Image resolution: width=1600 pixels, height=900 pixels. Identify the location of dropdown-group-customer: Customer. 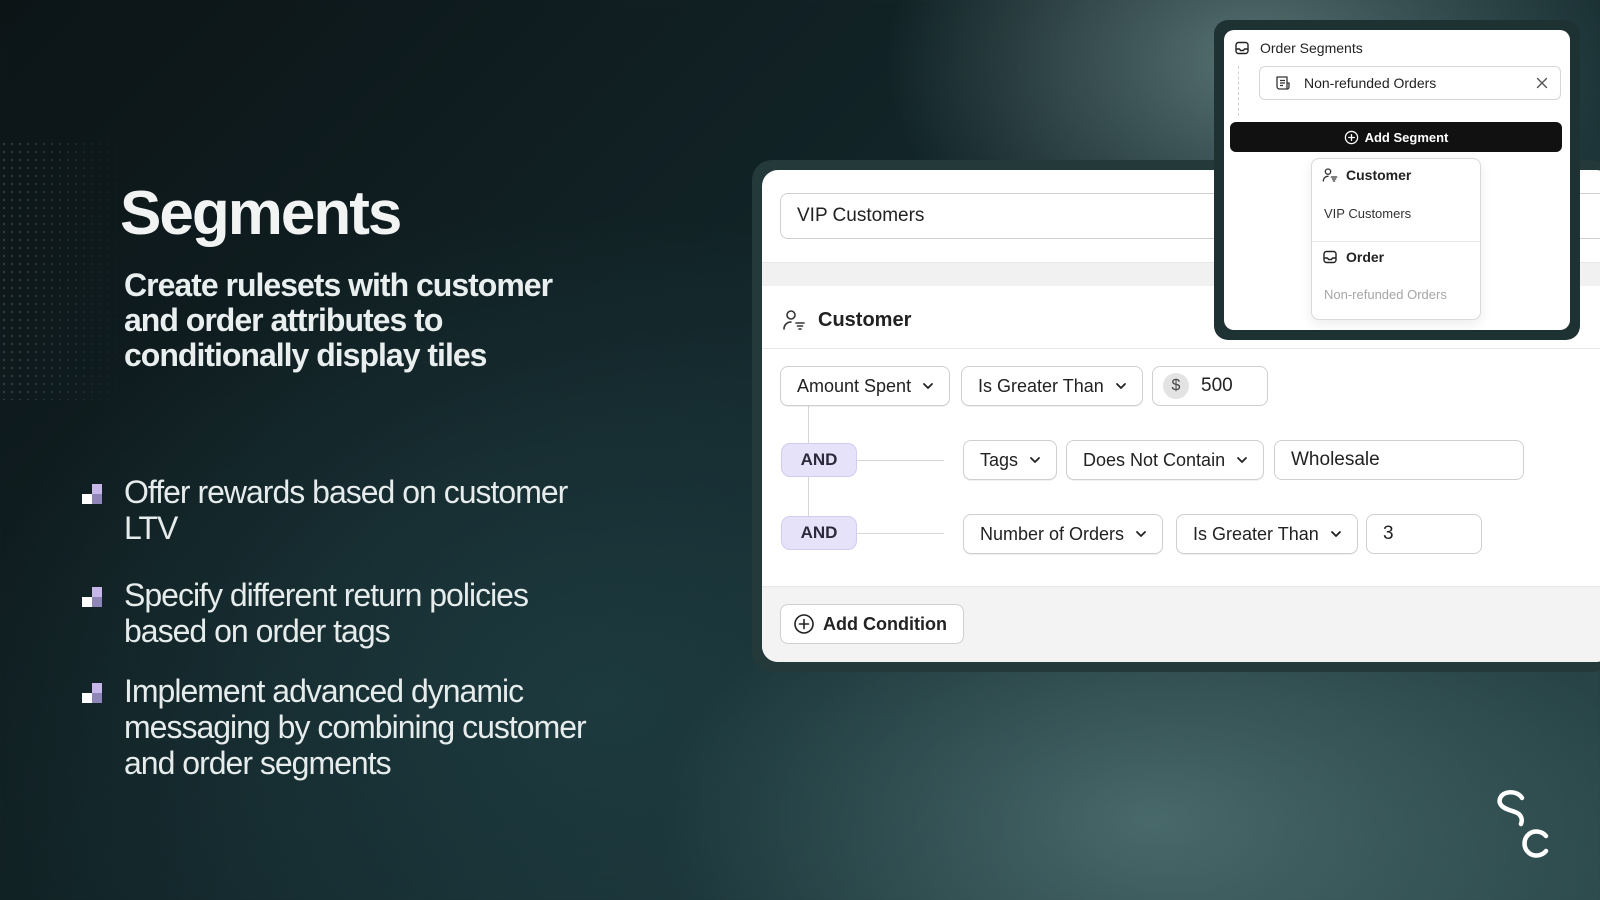
(1366, 175).